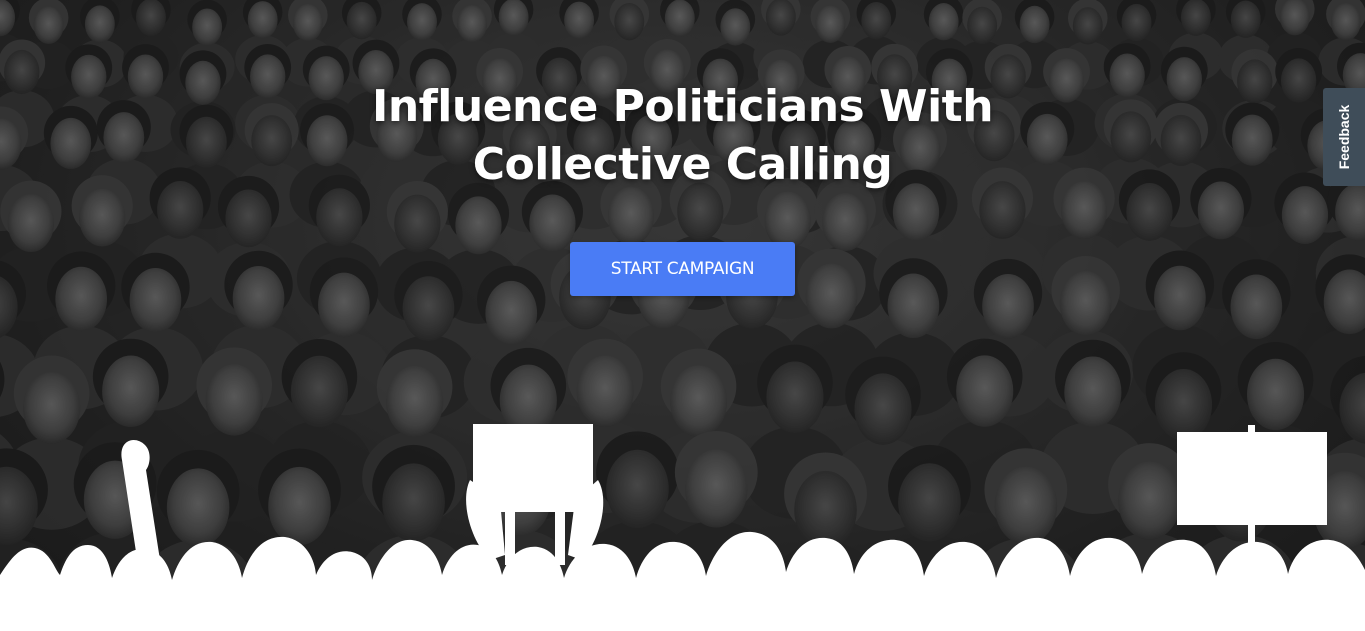  I want to click on feedback-tab-label: Feedback, so click(1344, 137).